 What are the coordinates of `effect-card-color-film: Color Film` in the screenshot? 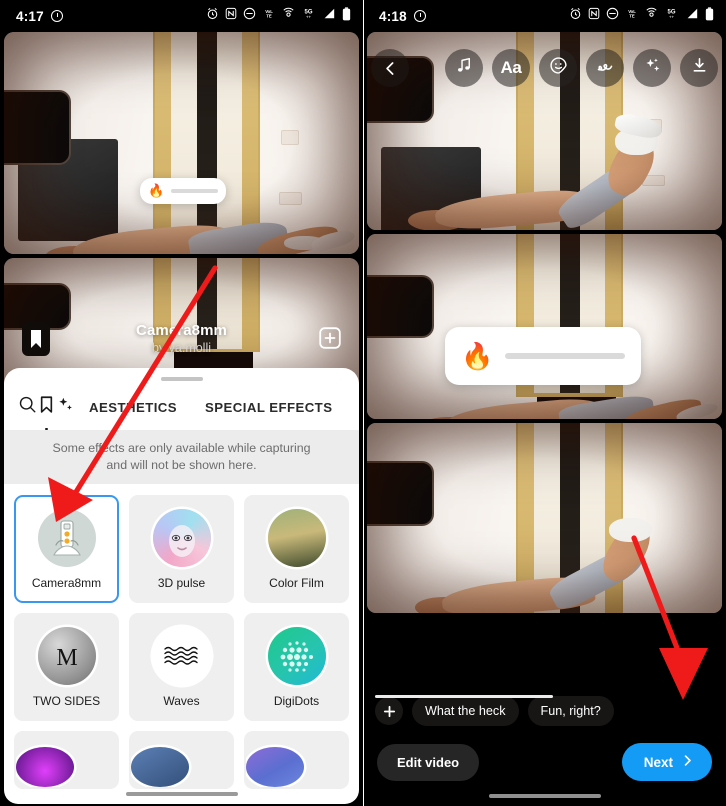 It's located at (296, 549).